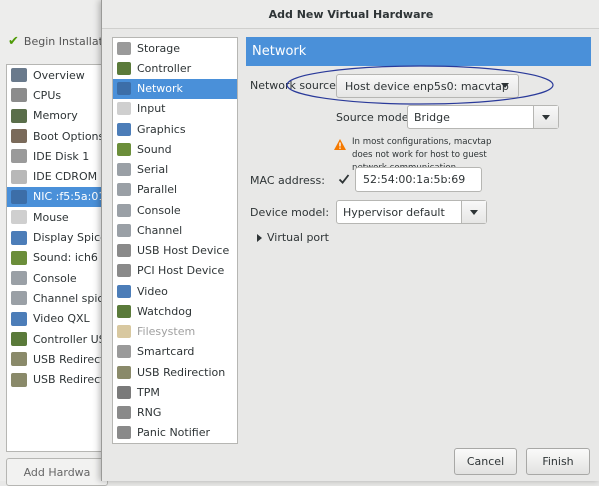 This screenshot has height=486, width=599. Describe the element at coordinates (340, 144) in the screenshot. I see `warning-icon` at that location.